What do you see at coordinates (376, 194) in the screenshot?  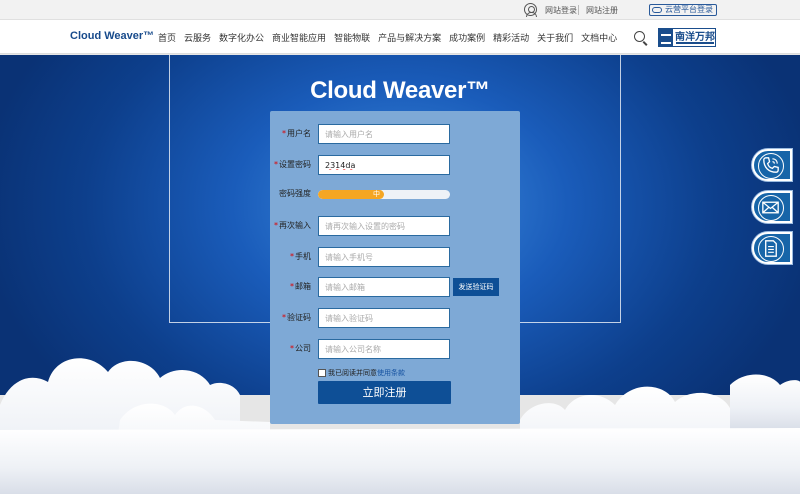 I see `password-strength-level: 中` at bounding box center [376, 194].